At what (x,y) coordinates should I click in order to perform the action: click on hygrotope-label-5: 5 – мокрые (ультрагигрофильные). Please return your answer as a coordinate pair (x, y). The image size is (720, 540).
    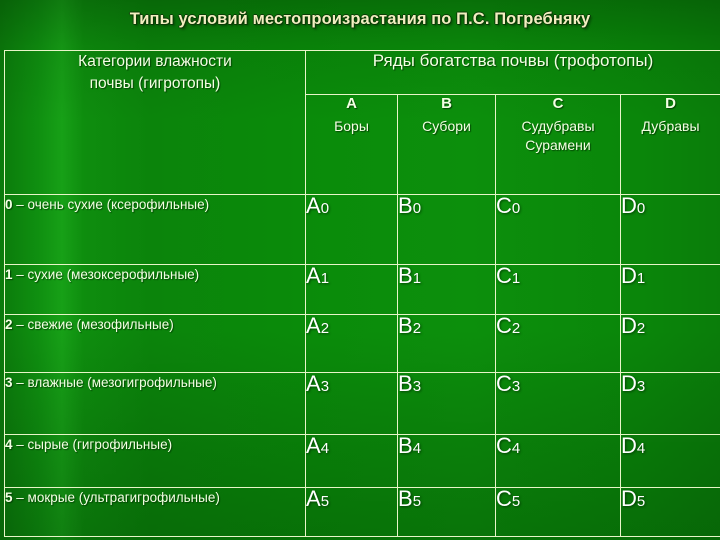
    Looking at the image, I should click on (155, 512).